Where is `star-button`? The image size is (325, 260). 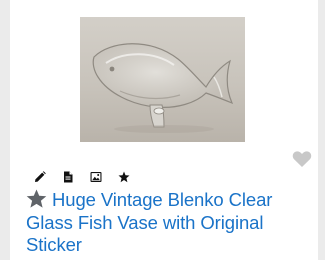 star-button is located at coordinates (124, 177).